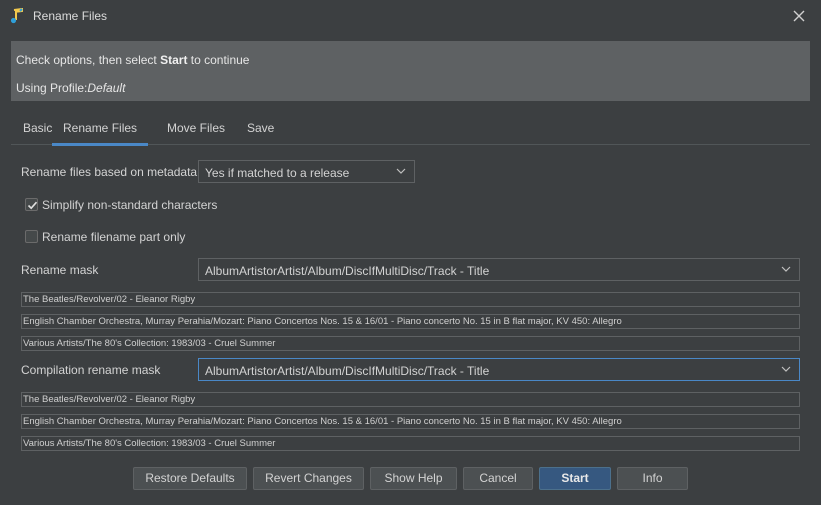 Image resolution: width=821 pixels, height=505 pixels. What do you see at coordinates (190, 478) in the screenshot?
I see `restore-defaults-button: Restore Defaults` at bounding box center [190, 478].